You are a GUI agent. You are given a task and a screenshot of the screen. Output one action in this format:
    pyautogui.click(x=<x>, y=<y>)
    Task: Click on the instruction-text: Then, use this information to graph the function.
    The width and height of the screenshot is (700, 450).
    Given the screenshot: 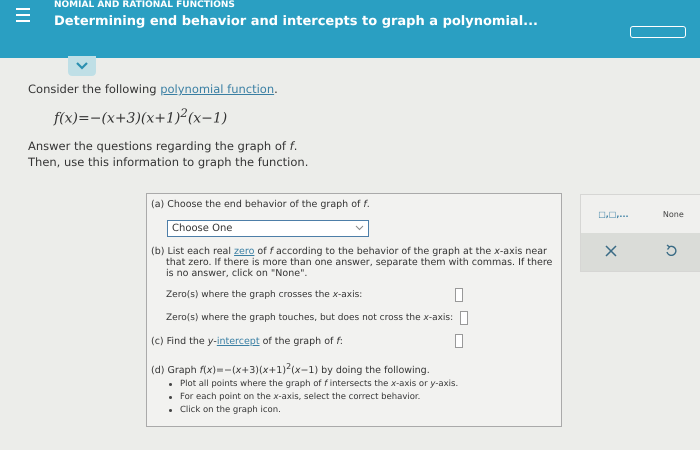 What is the action you would take?
    pyautogui.click(x=169, y=161)
    